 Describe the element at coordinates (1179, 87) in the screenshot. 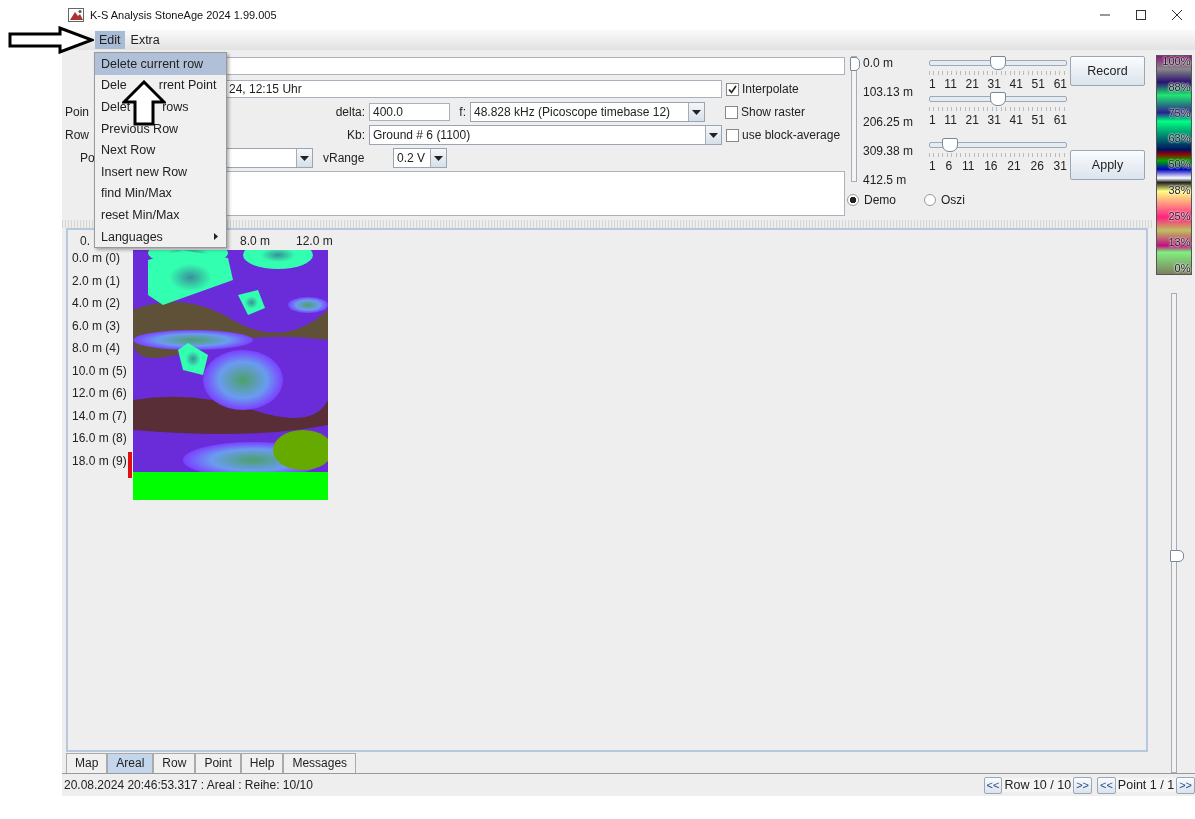

I see `scale-label: 88%` at that location.